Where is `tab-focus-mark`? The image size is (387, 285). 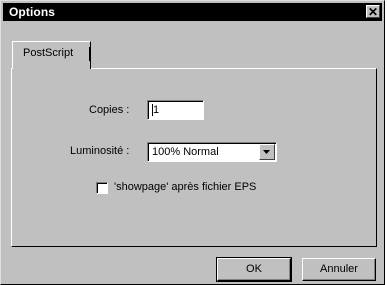 tab-focus-mark is located at coordinates (89, 54).